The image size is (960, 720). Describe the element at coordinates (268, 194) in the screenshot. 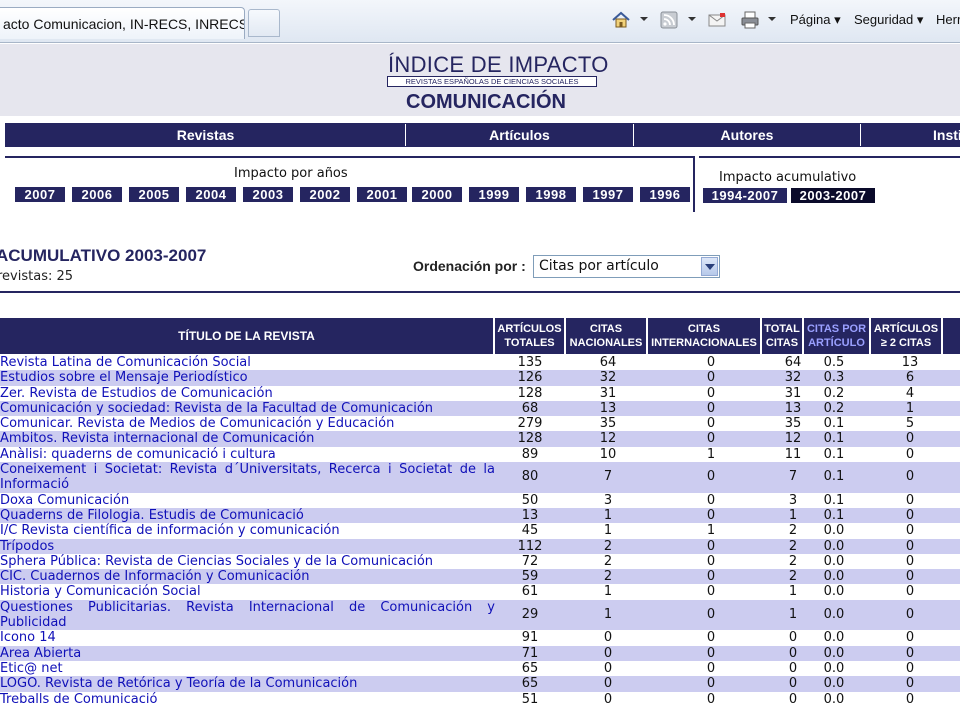

I see `year-2003-button: 2003` at that location.